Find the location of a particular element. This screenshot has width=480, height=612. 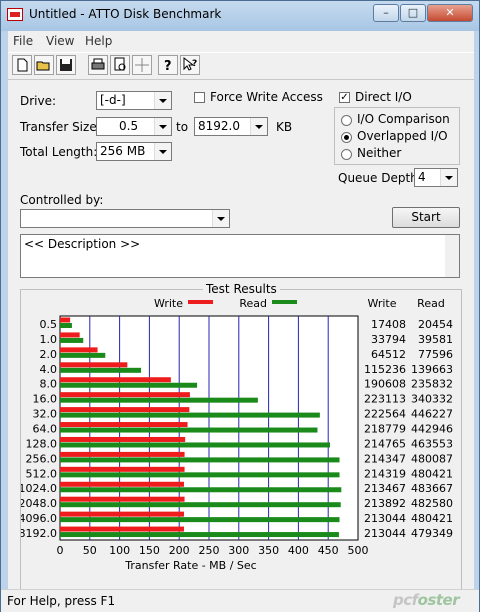

description-box: << Description >> is located at coordinates (240, 256).